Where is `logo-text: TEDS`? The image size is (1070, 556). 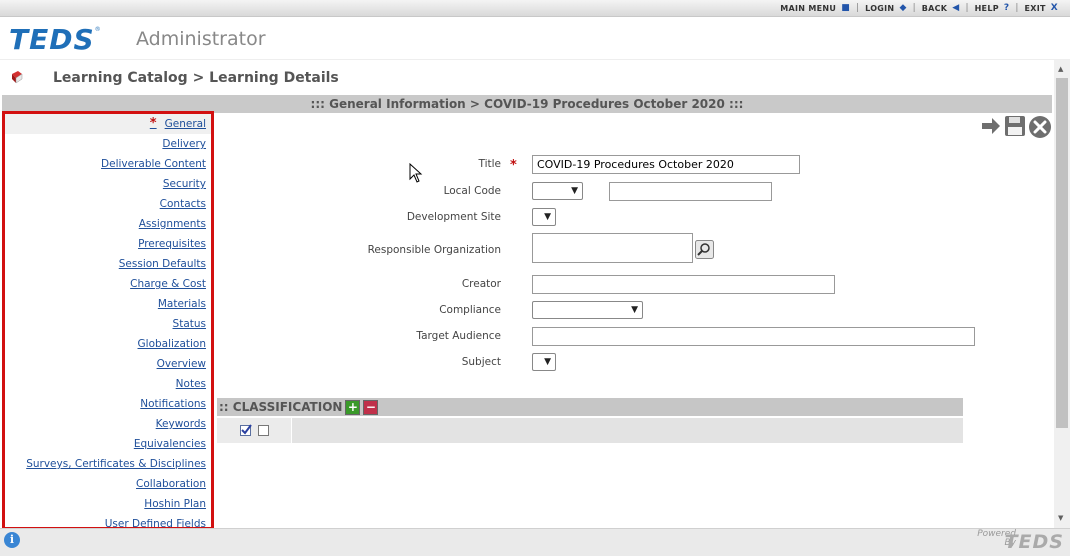
logo-text: TEDS is located at coordinates (52, 39).